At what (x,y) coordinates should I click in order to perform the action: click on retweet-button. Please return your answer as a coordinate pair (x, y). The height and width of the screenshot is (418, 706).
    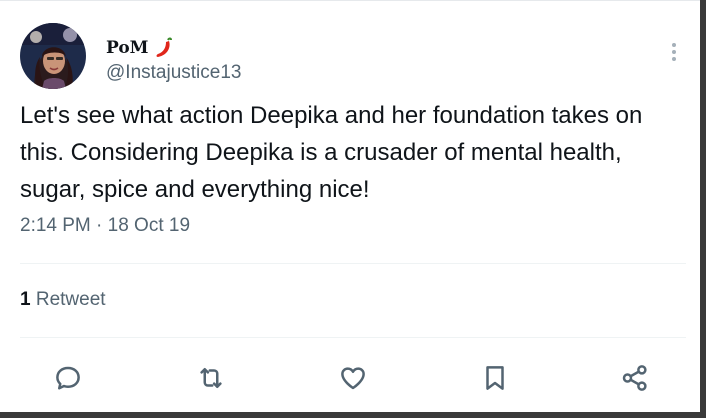
    Looking at the image, I should click on (211, 378).